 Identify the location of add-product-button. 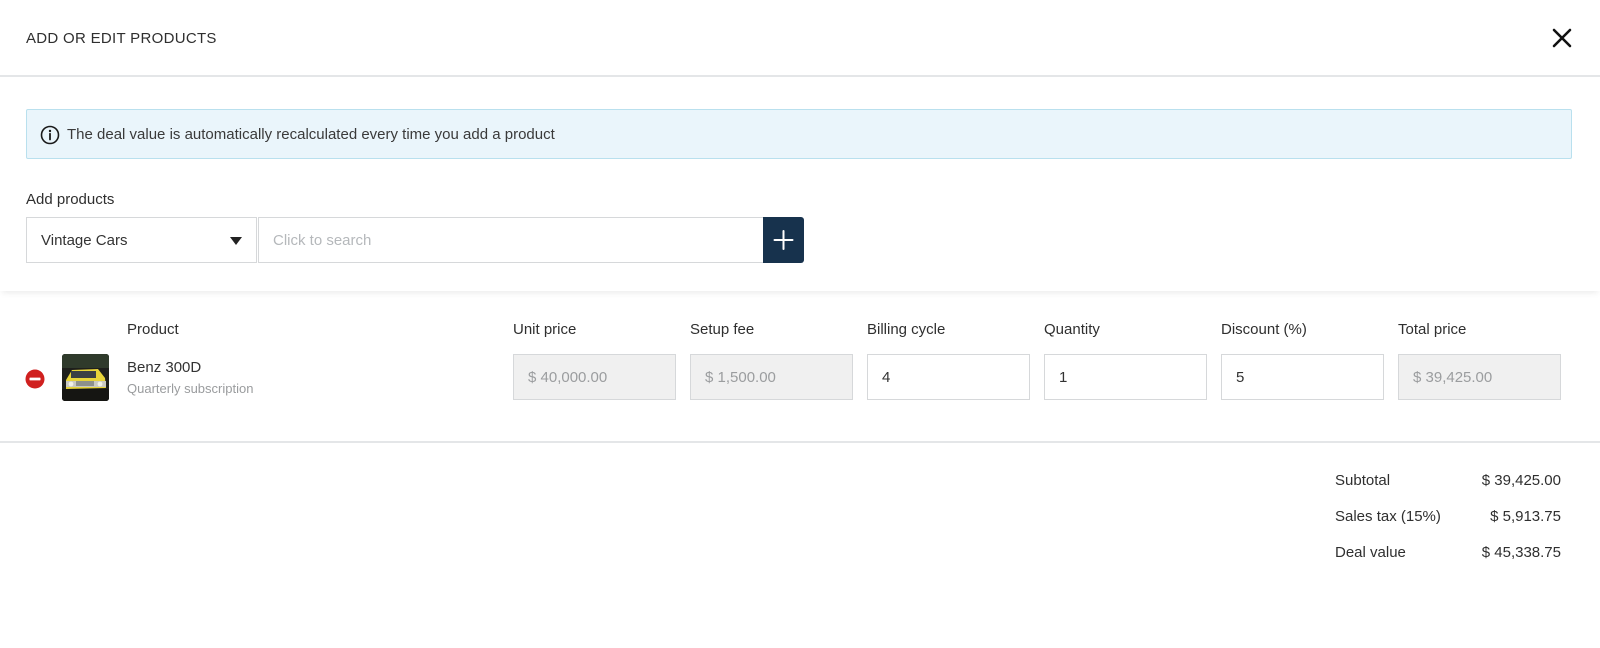
(783, 240).